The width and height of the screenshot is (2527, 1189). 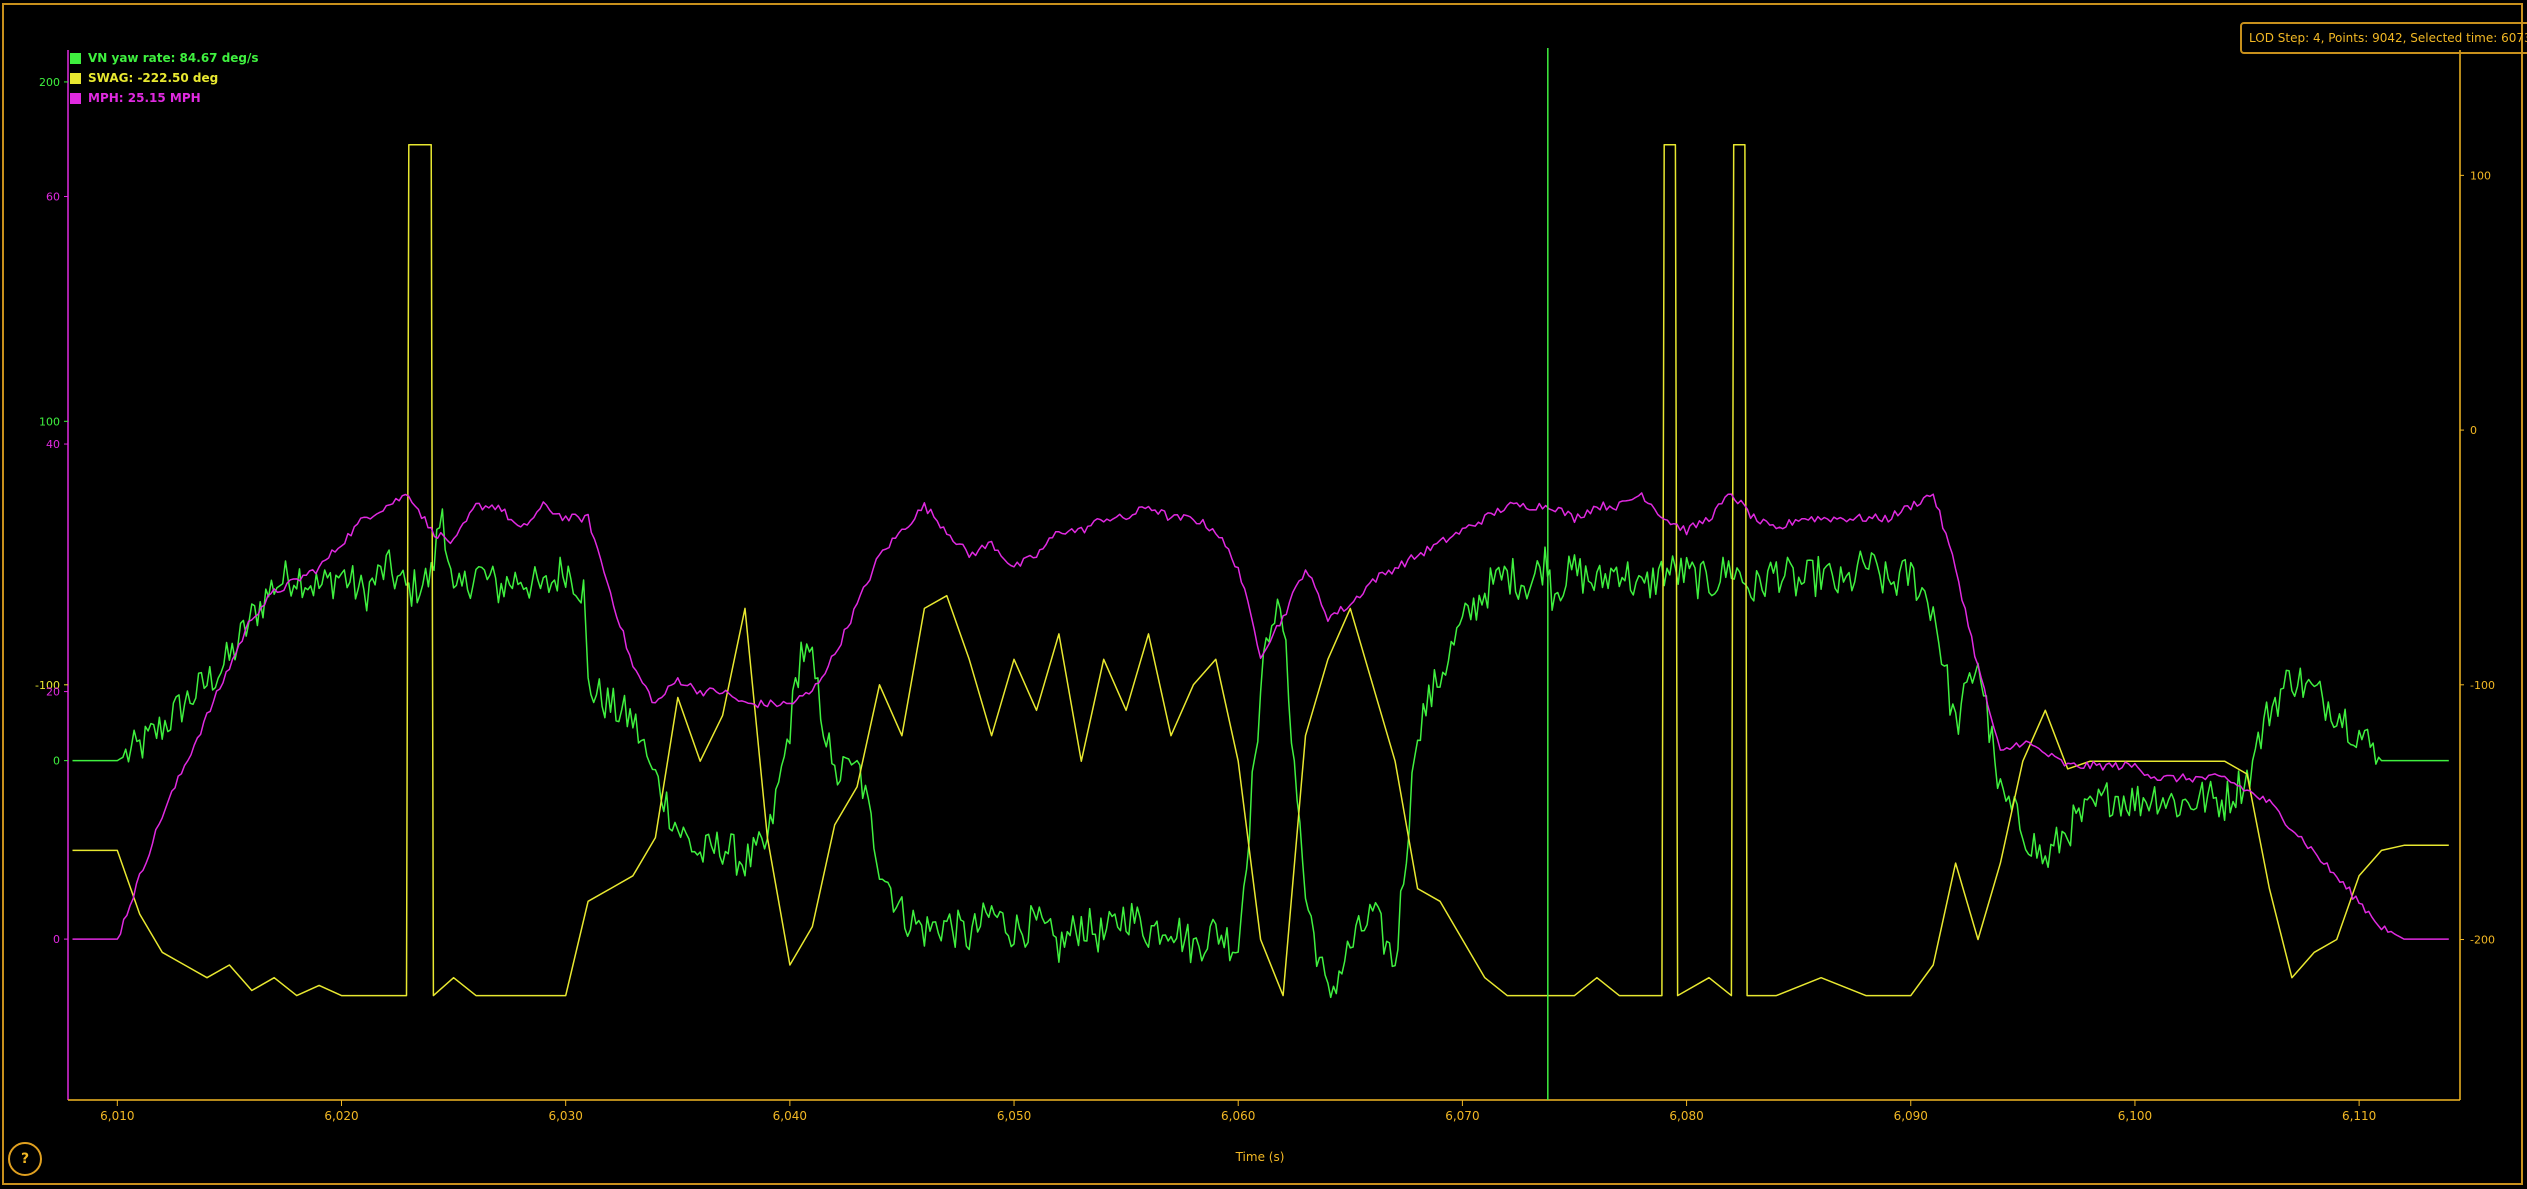 I want to click on x-tick-label: 6,040, so click(x=790, y=1116).